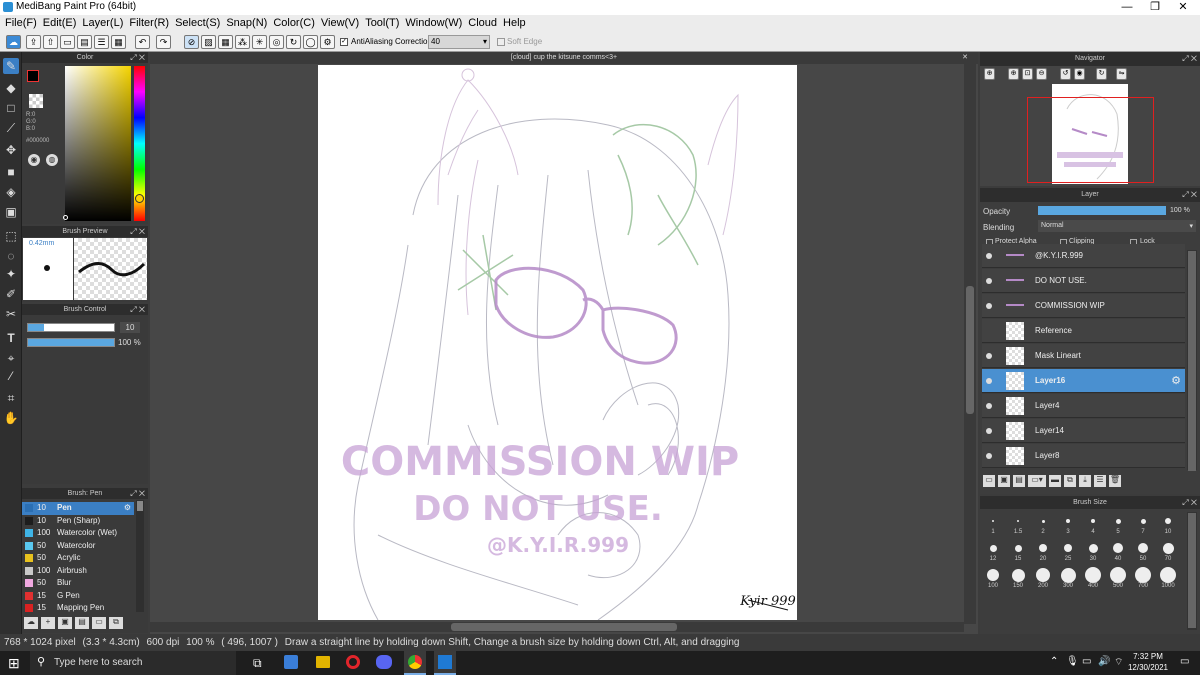 The image size is (1200, 675). I want to click on layer-row: Reference, so click(1083, 331).